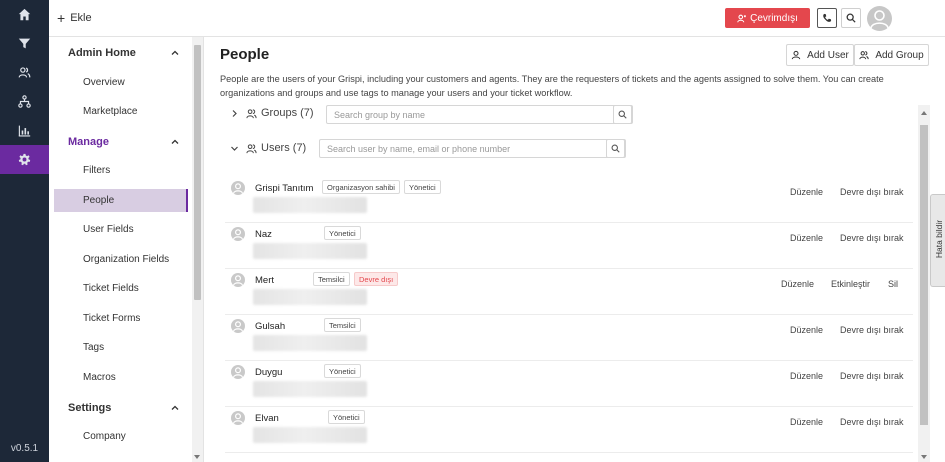 Image resolution: width=945 pixels, height=462 pixels. I want to click on home-icon, so click(24, 14).